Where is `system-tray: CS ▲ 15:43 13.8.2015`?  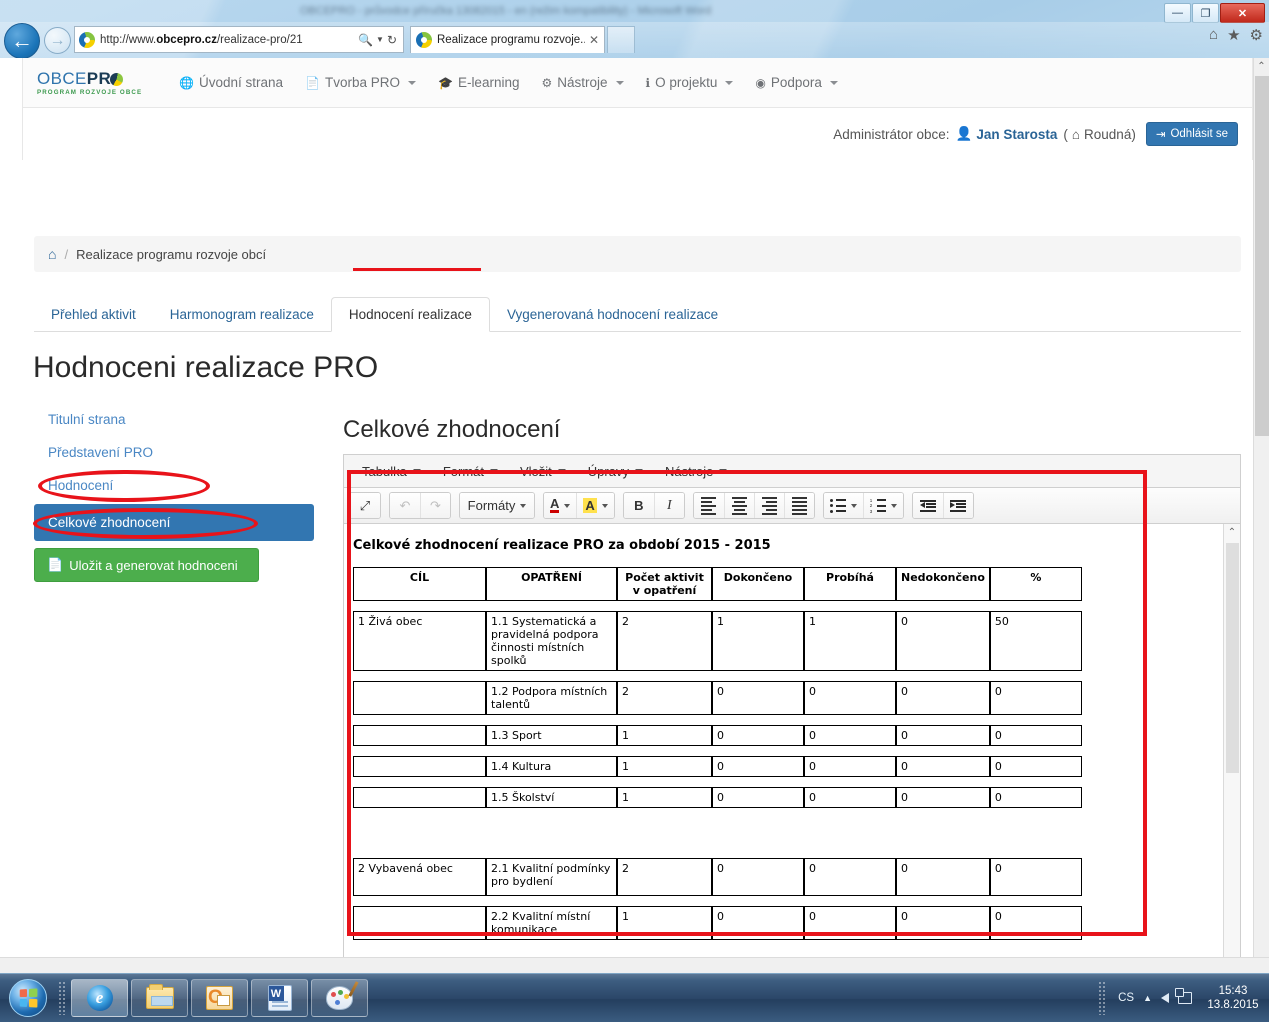
system-tray: CS ▲ 15:43 13.8.2015 is located at coordinates (1181, 998).